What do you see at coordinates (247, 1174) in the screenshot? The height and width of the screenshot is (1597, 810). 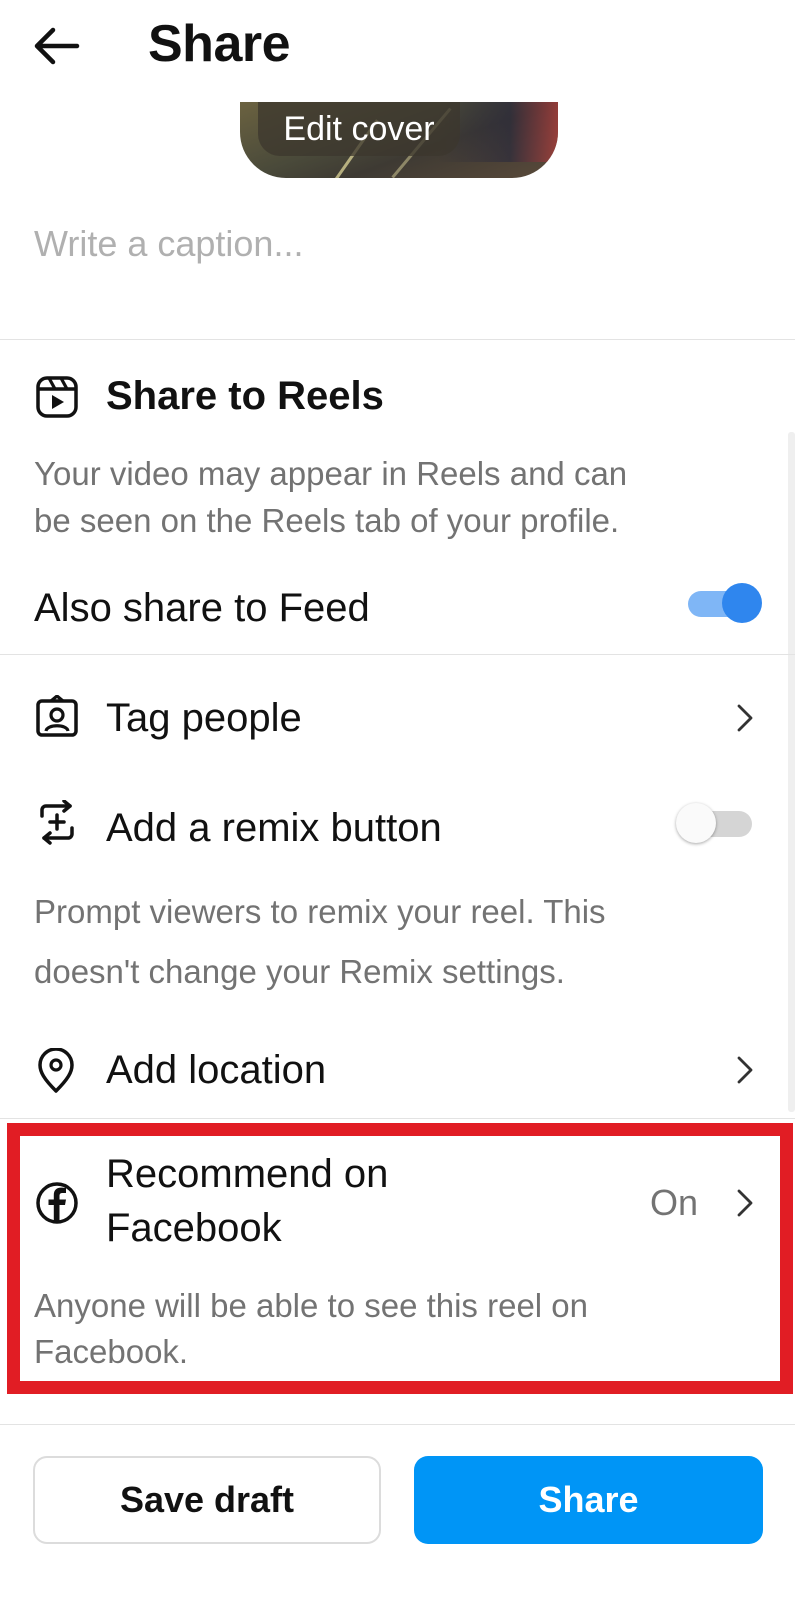 I see `recommend-on-facebook-label-line1: Recommend on` at bounding box center [247, 1174].